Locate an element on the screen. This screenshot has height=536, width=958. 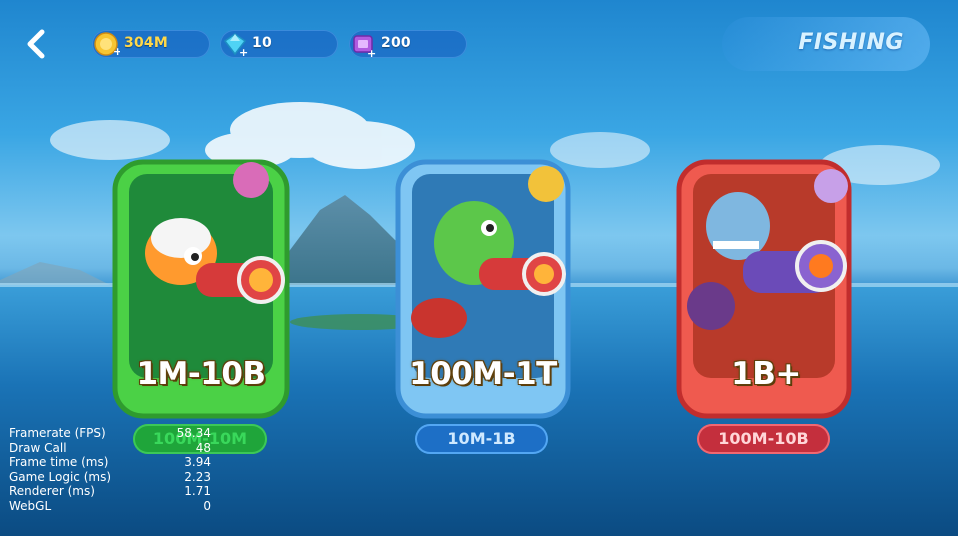
page-title: FISHING is located at coordinates (851, 42).